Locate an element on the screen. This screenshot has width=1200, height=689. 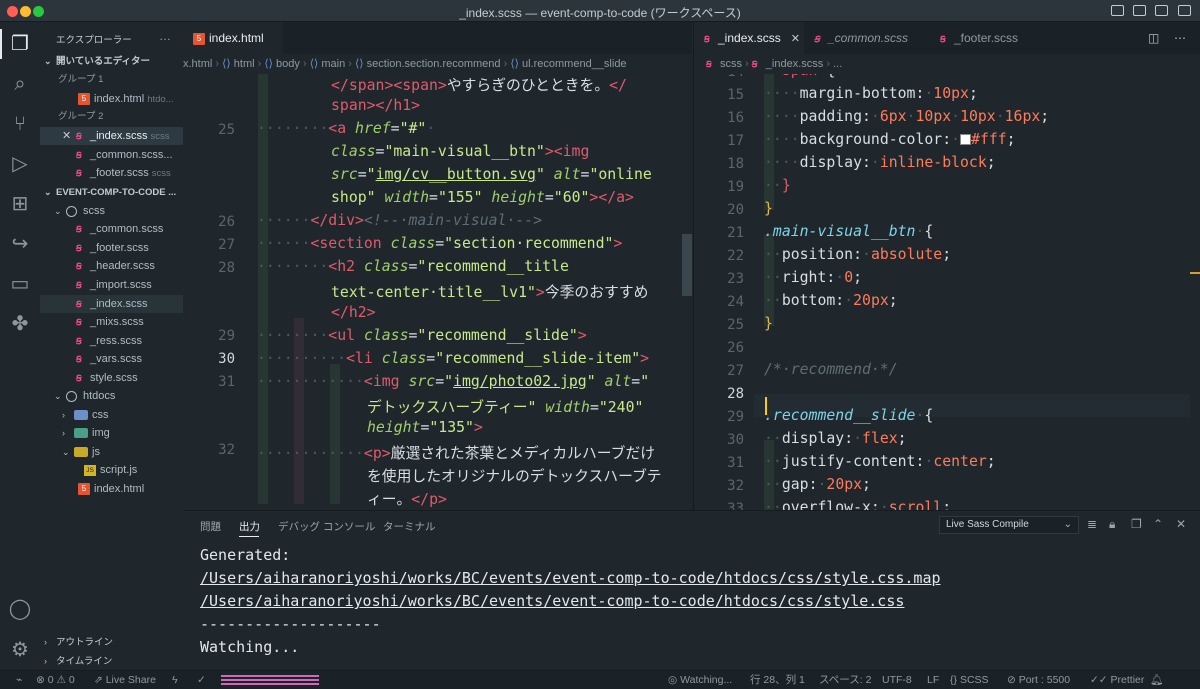
breadcrumb-item: body is located at coordinates (288, 64).